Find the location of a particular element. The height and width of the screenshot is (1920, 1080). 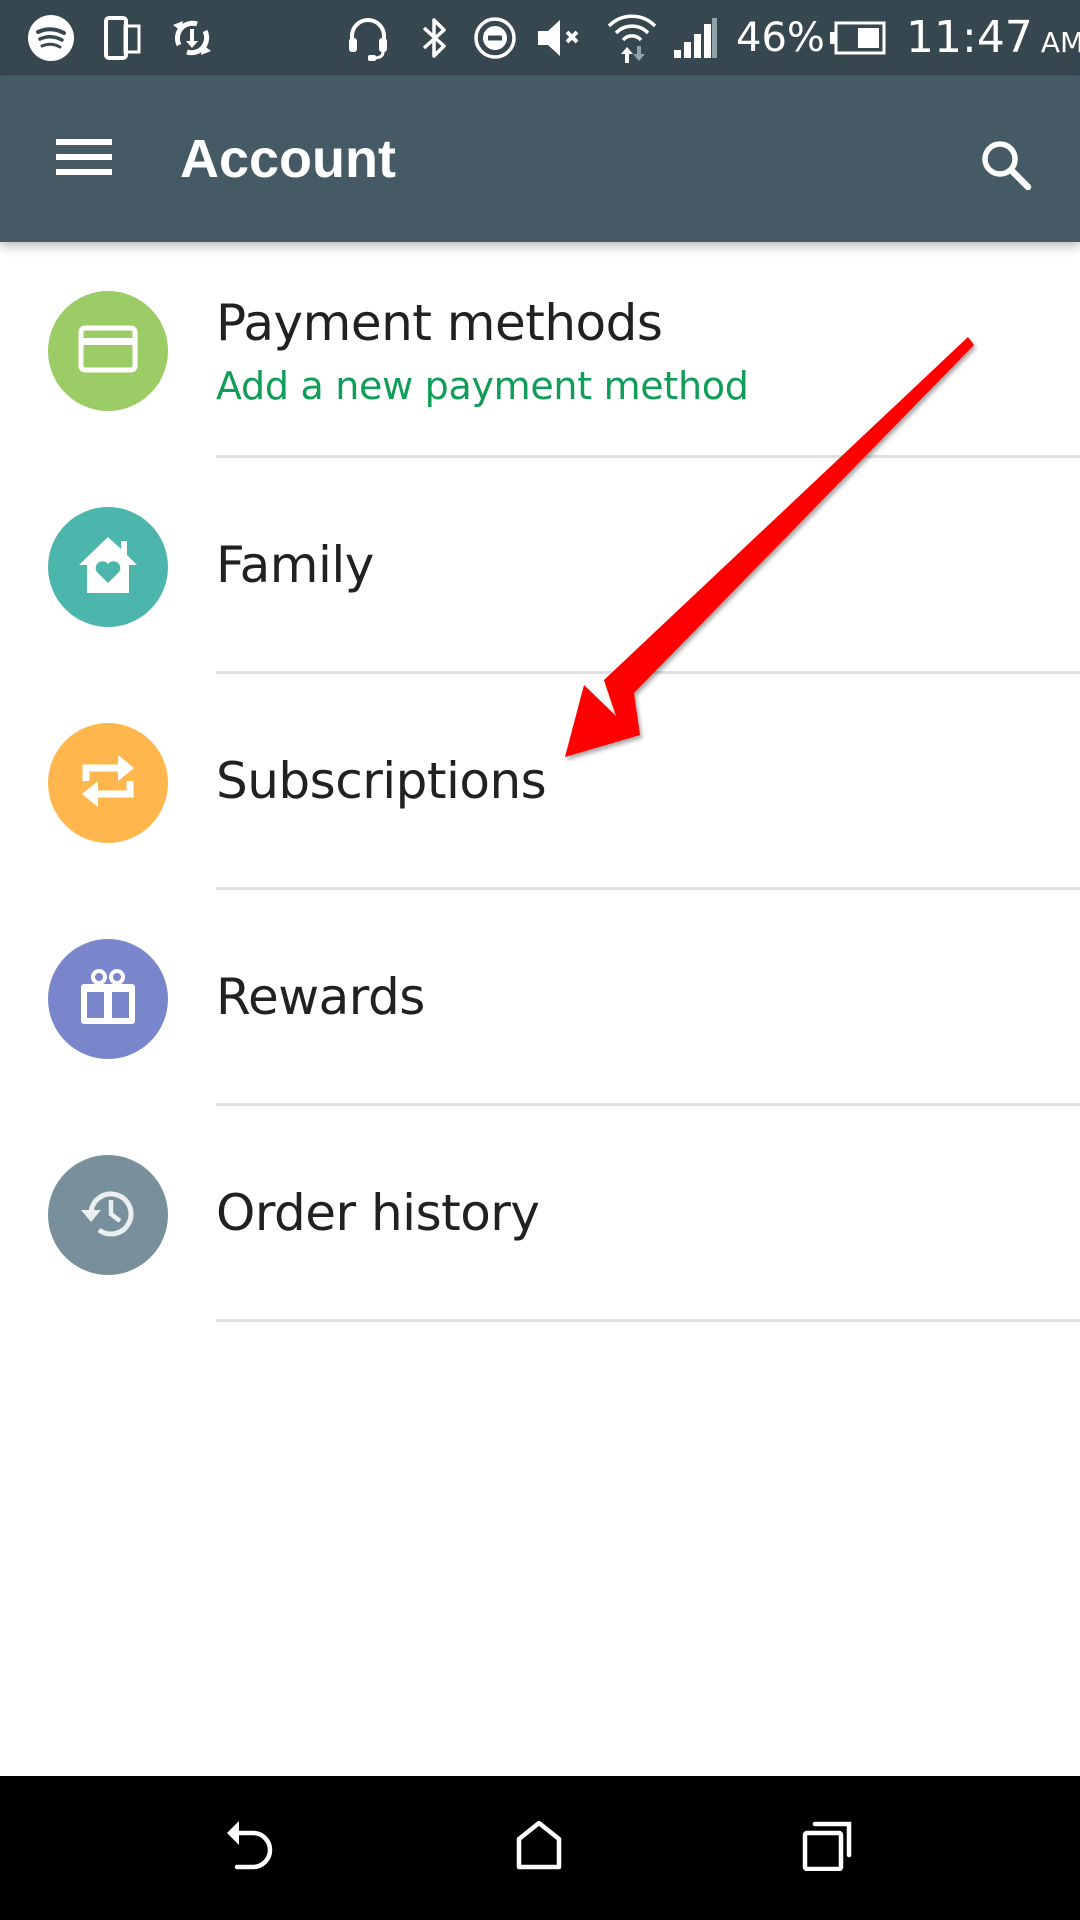

back-icon is located at coordinates (252, 1848).